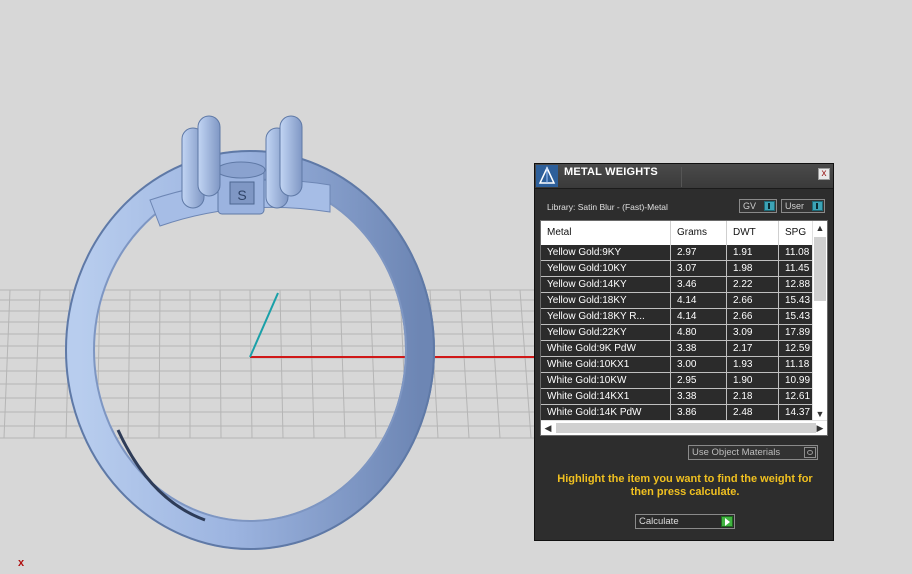  Describe the element at coordinates (810, 452) in the screenshot. I see `radio-icon` at that location.